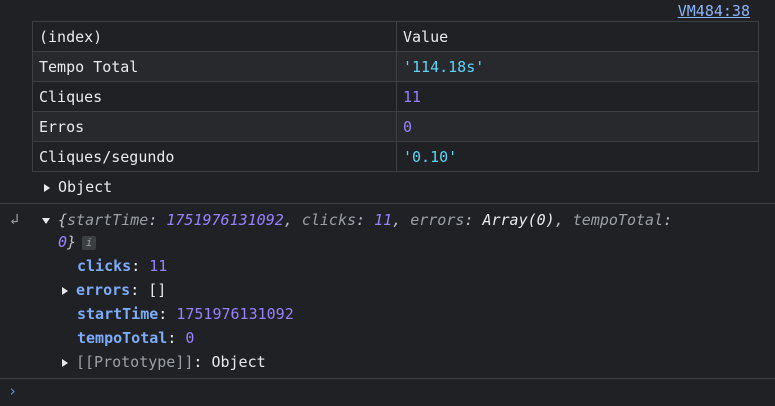 The image size is (775, 406). Describe the element at coordinates (157, 290) in the screenshot. I see `property-value: []` at that location.